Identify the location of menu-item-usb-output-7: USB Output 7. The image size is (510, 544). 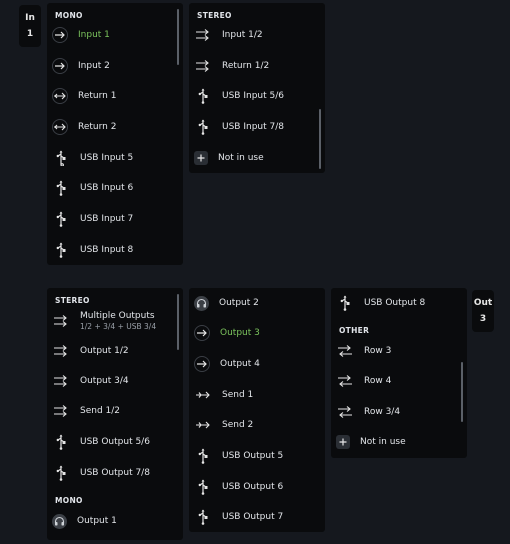
(253, 517).